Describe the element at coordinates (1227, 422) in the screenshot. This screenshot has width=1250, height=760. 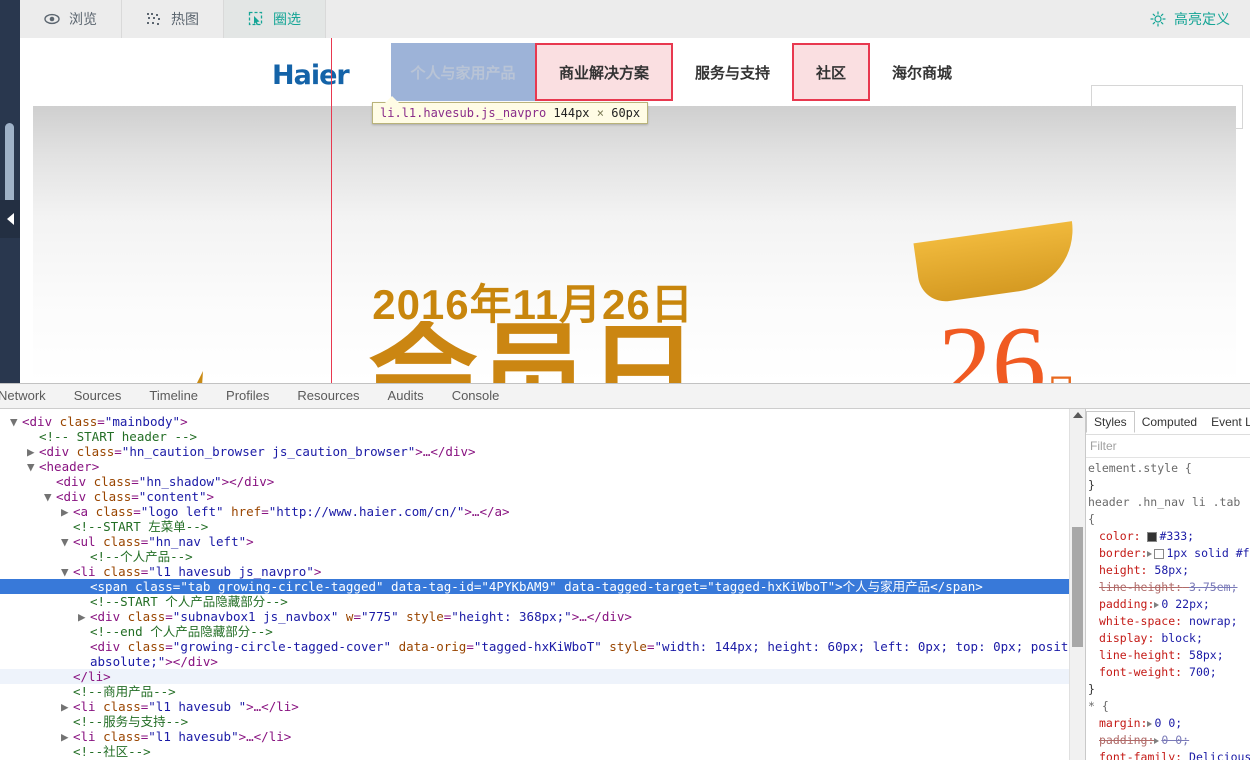
I see `styles-tab-event-list: Event List` at that location.